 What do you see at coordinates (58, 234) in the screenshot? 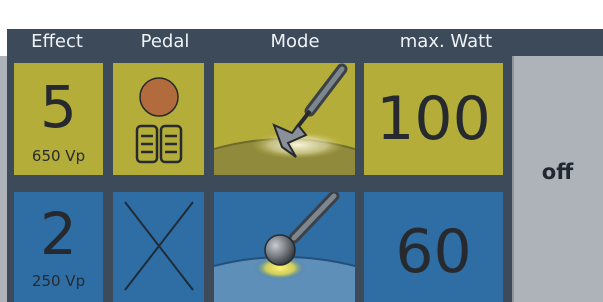
I see `effect-value: 2` at bounding box center [58, 234].